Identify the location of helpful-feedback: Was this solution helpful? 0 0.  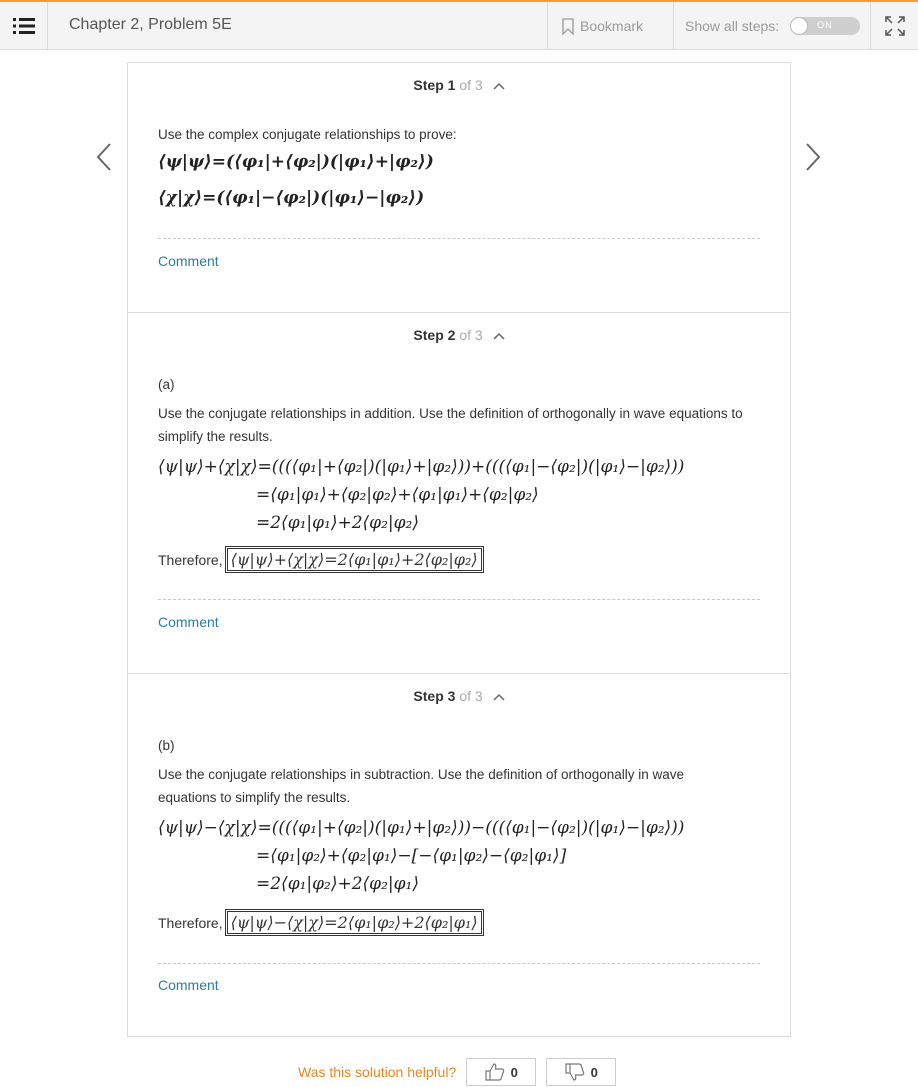
(457, 1072).